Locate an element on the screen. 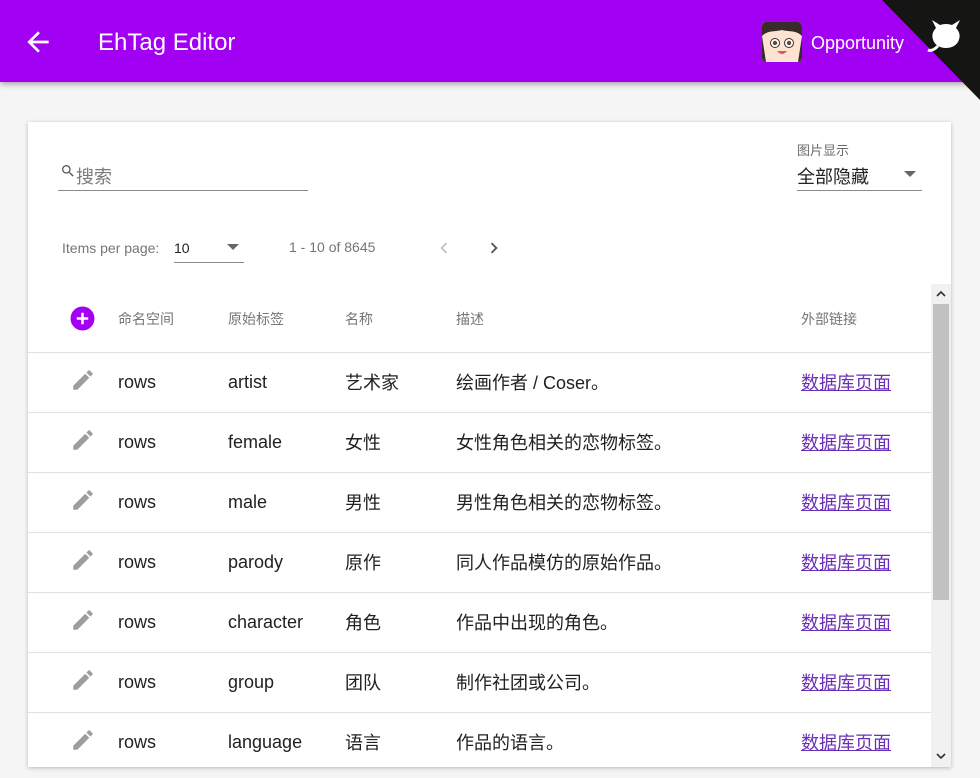  row-raw-tag: character is located at coordinates (286, 622).